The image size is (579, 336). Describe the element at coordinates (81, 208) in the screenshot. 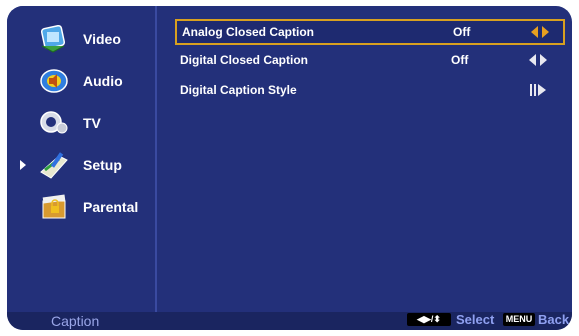

I see `sidebar-item-parental: Parental` at that location.